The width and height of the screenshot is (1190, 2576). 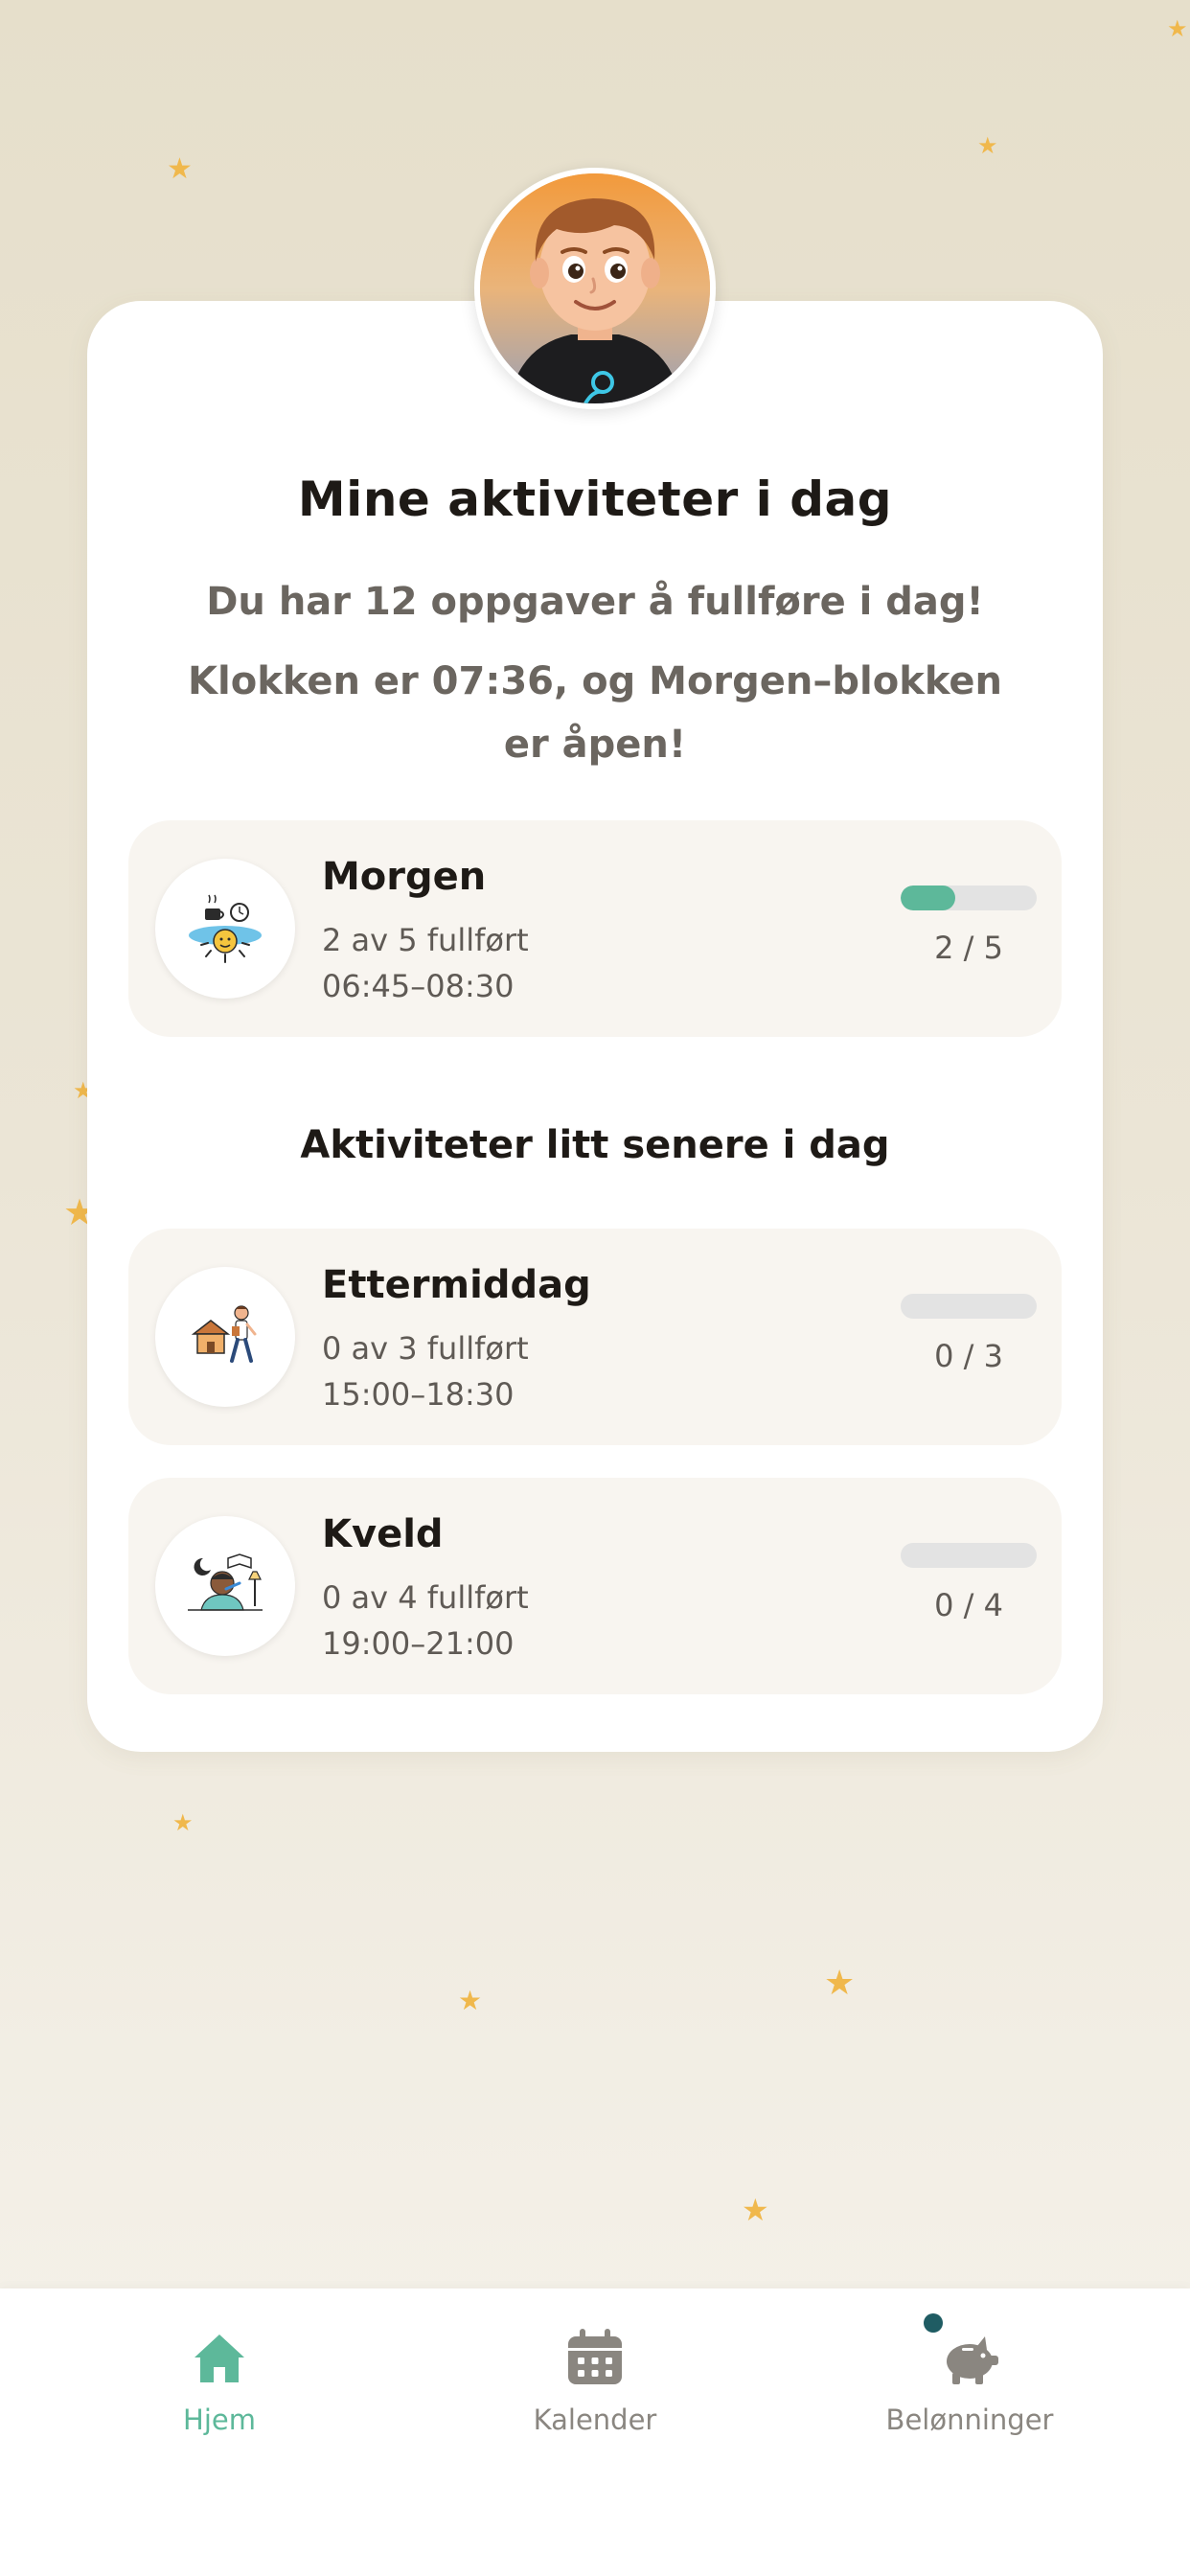 I want to click on tasks-summary: Du har 12 oppgaver å fullføre i dag!, so click(x=595, y=602).